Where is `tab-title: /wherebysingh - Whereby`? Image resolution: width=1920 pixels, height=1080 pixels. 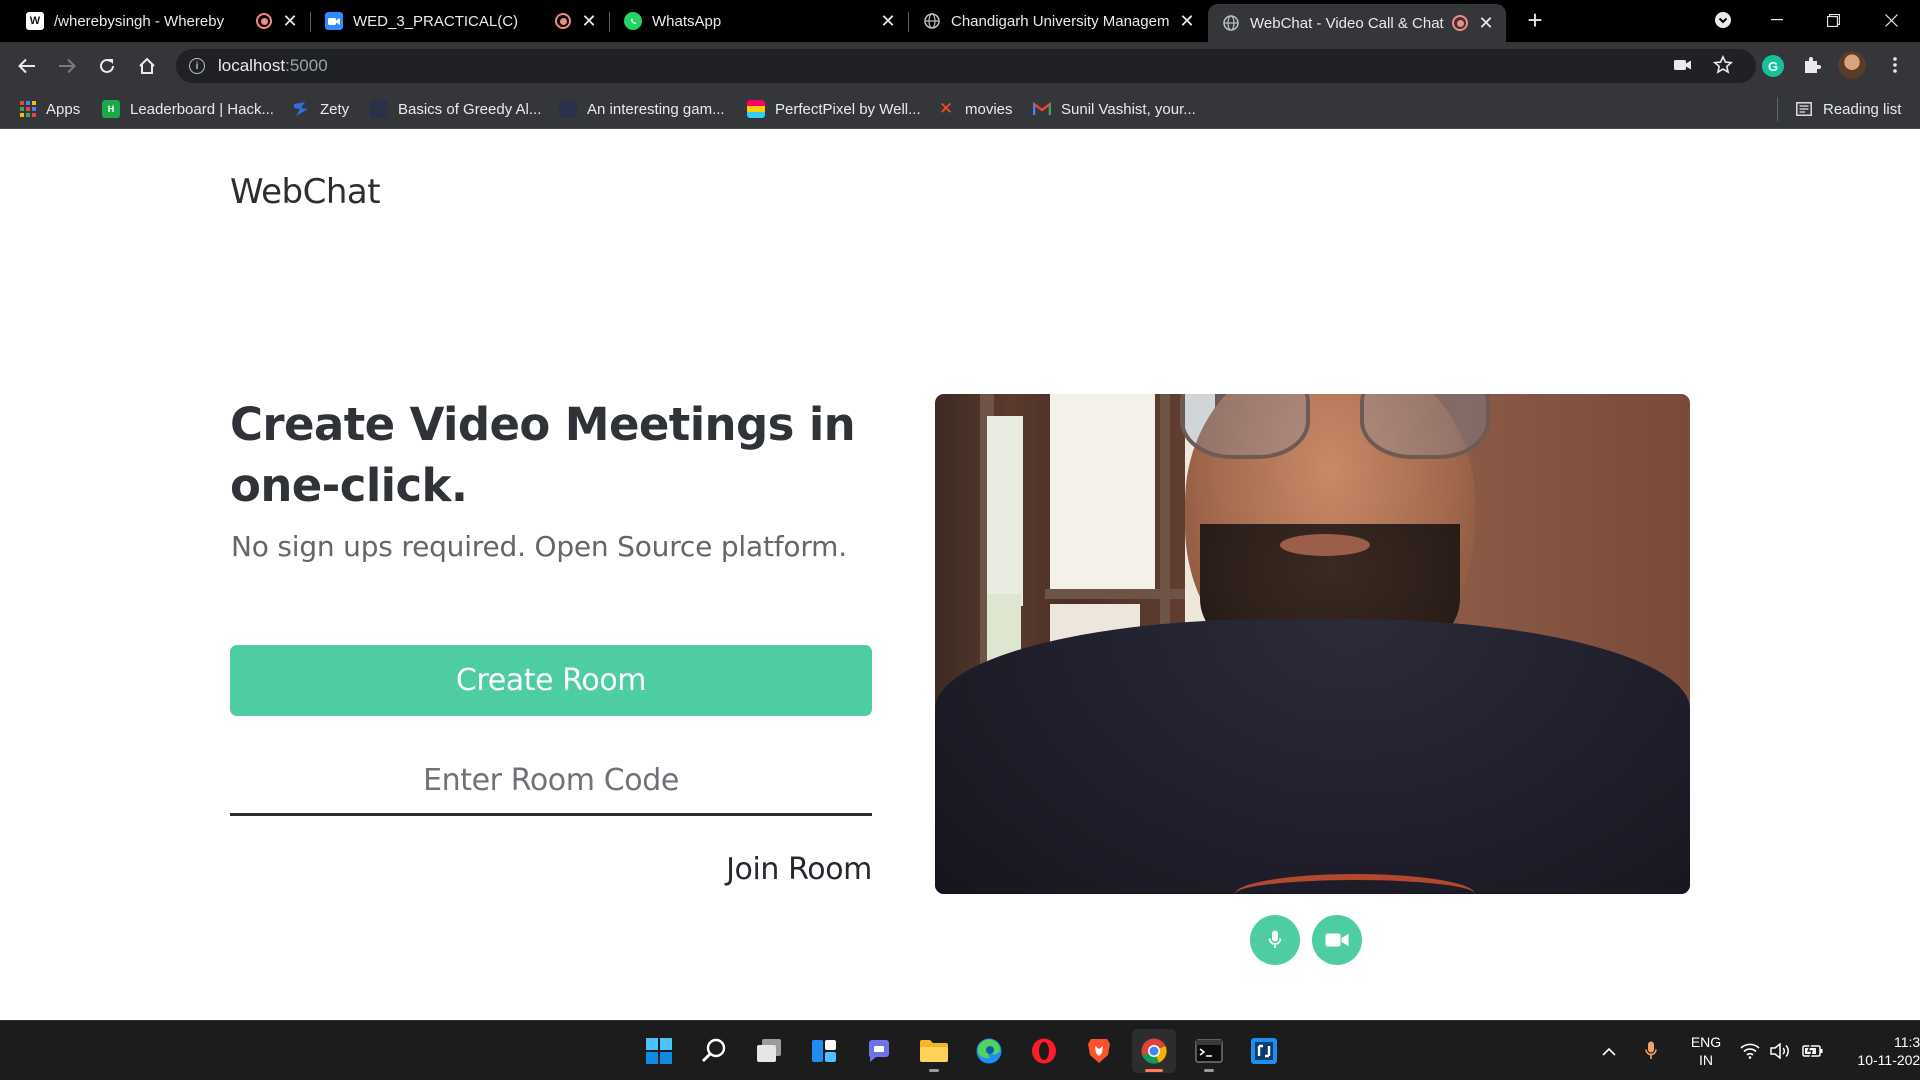 tab-title: /wherebysingh - Whereby is located at coordinates (139, 21).